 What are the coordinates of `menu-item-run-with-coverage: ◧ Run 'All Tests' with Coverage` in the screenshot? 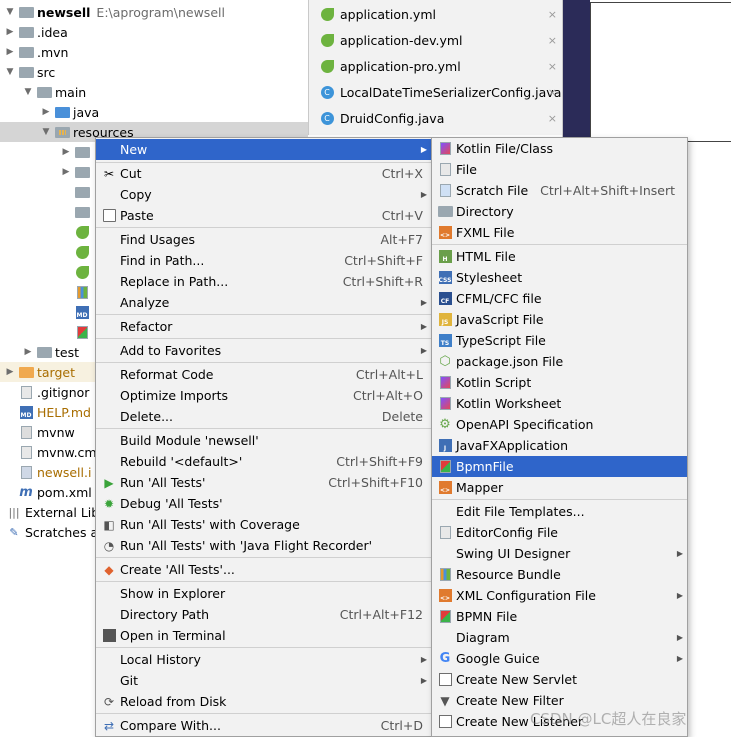 It's located at (263, 524).